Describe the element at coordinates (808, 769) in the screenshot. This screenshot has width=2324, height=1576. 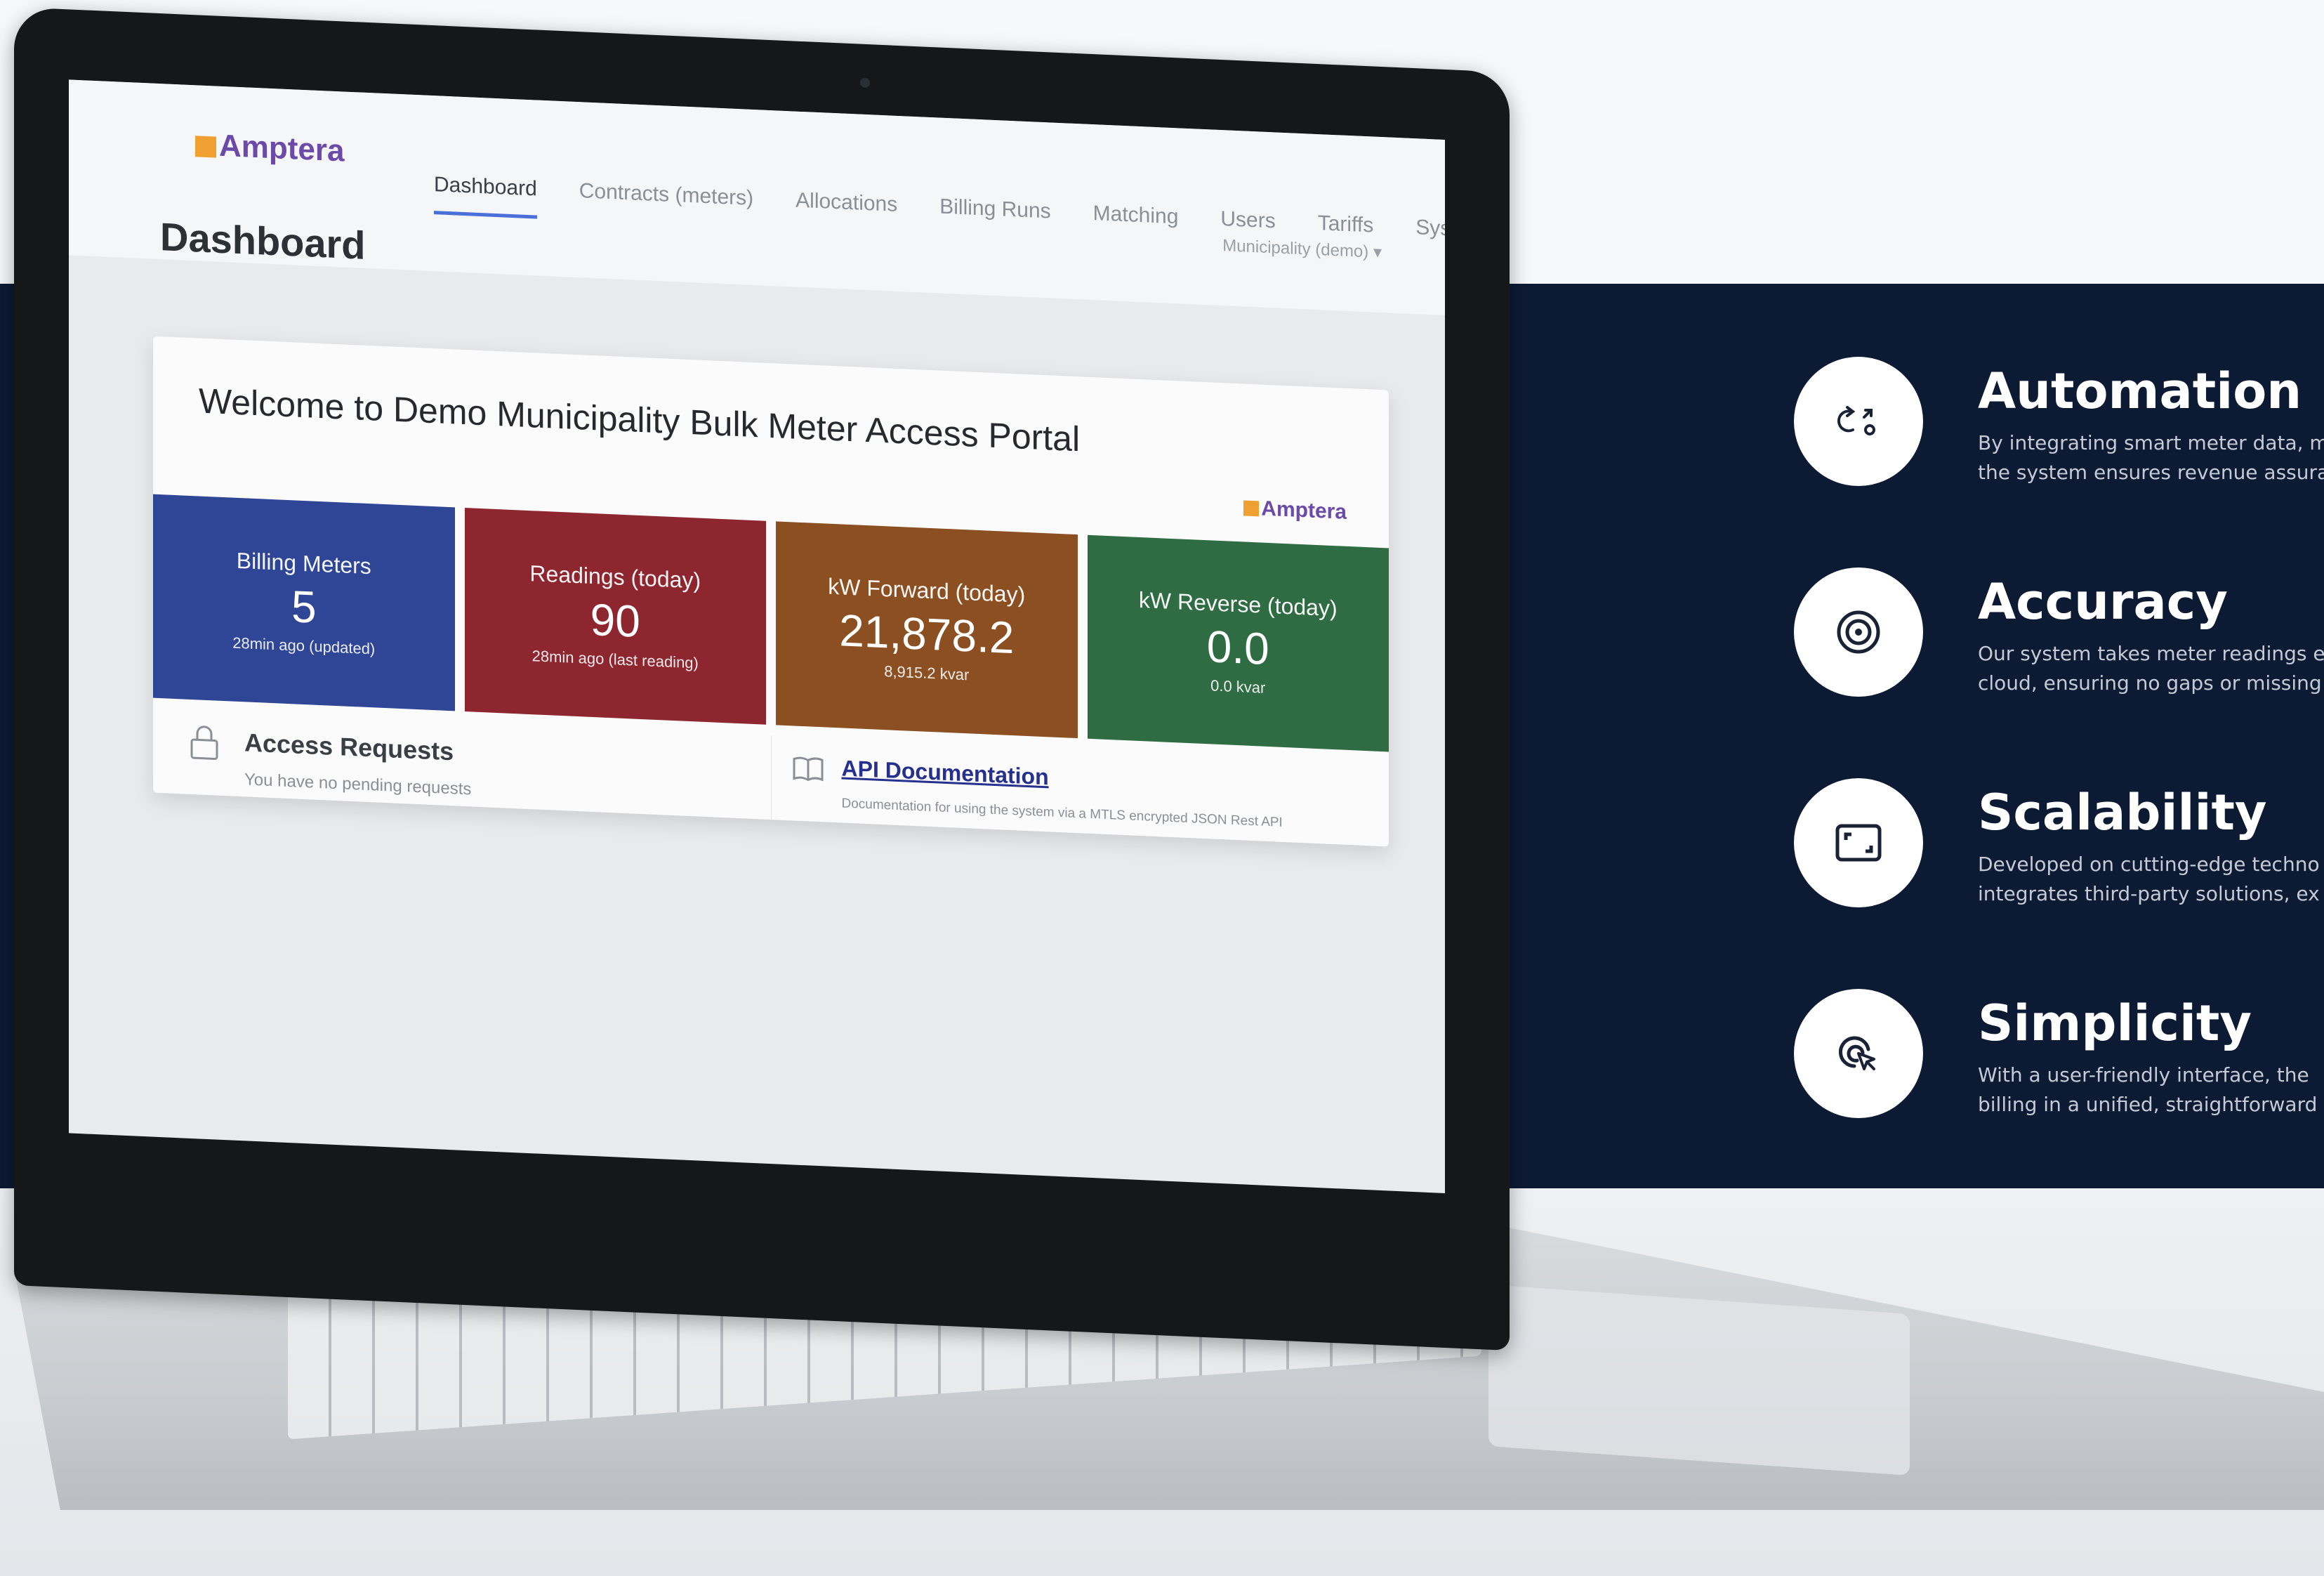
I see `book-icon` at that location.